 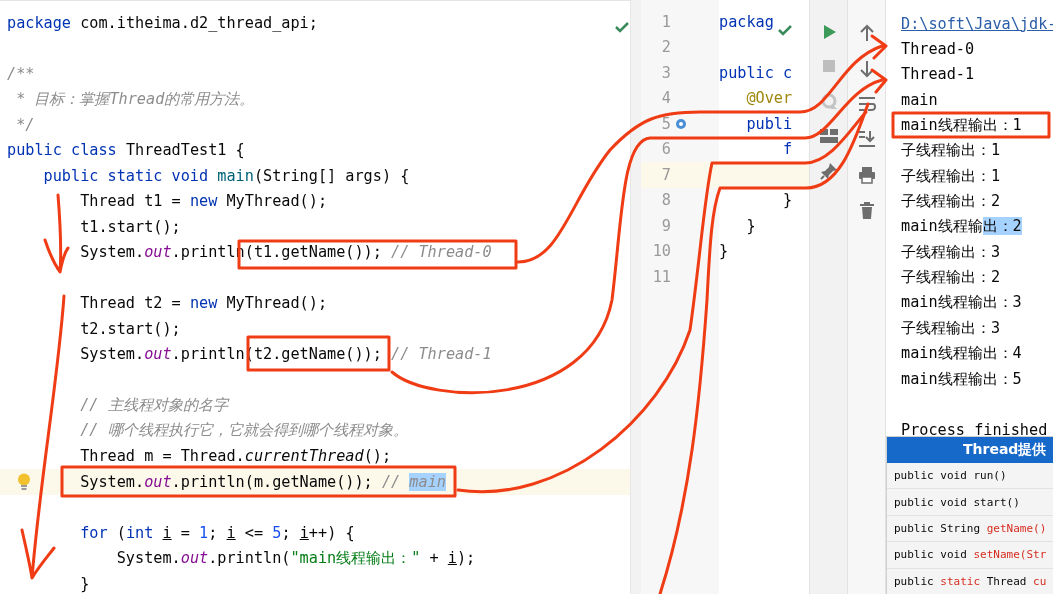 What do you see at coordinates (938, 49) in the screenshot?
I see `console-output-line: Thread-0` at bounding box center [938, 49].